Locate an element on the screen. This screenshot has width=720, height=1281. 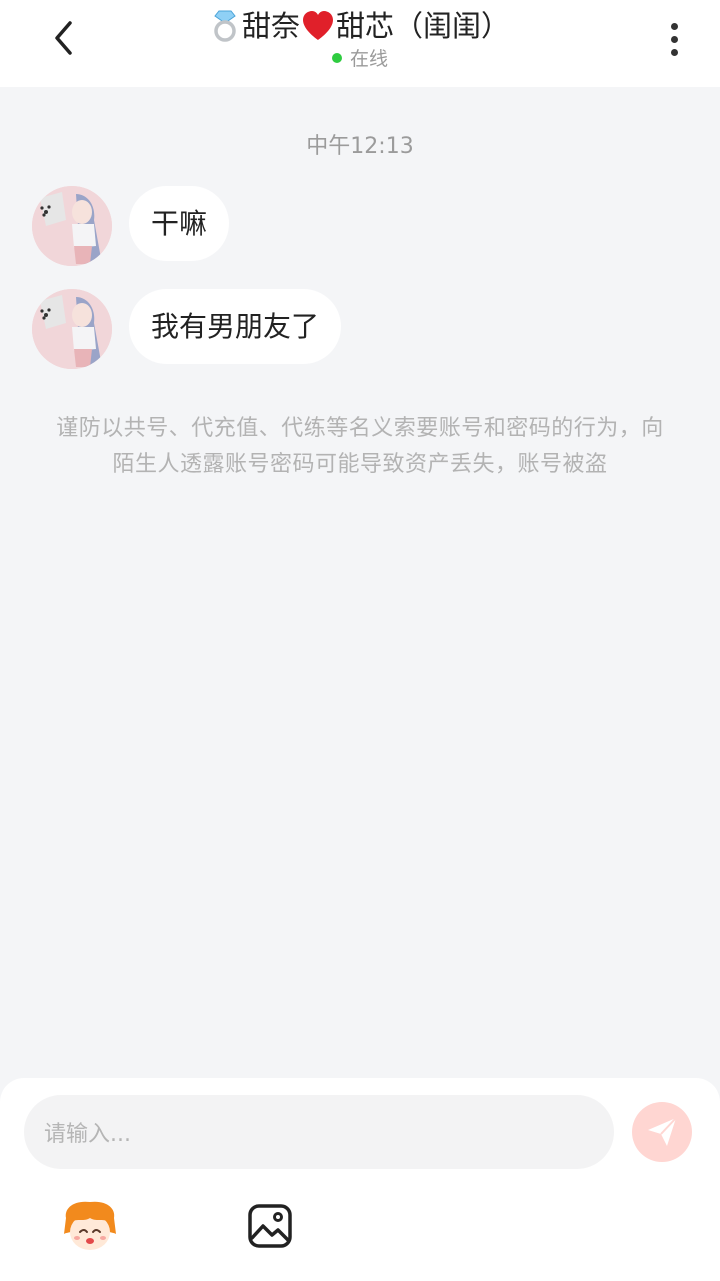
online-status: 在线 is located at coordinates (359, 57).